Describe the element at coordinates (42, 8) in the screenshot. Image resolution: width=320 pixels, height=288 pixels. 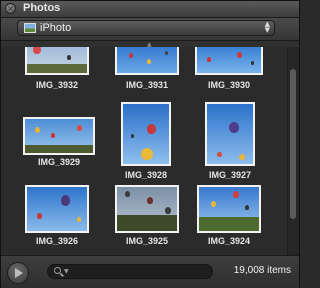
I see `panel-title: Photos` at that location.